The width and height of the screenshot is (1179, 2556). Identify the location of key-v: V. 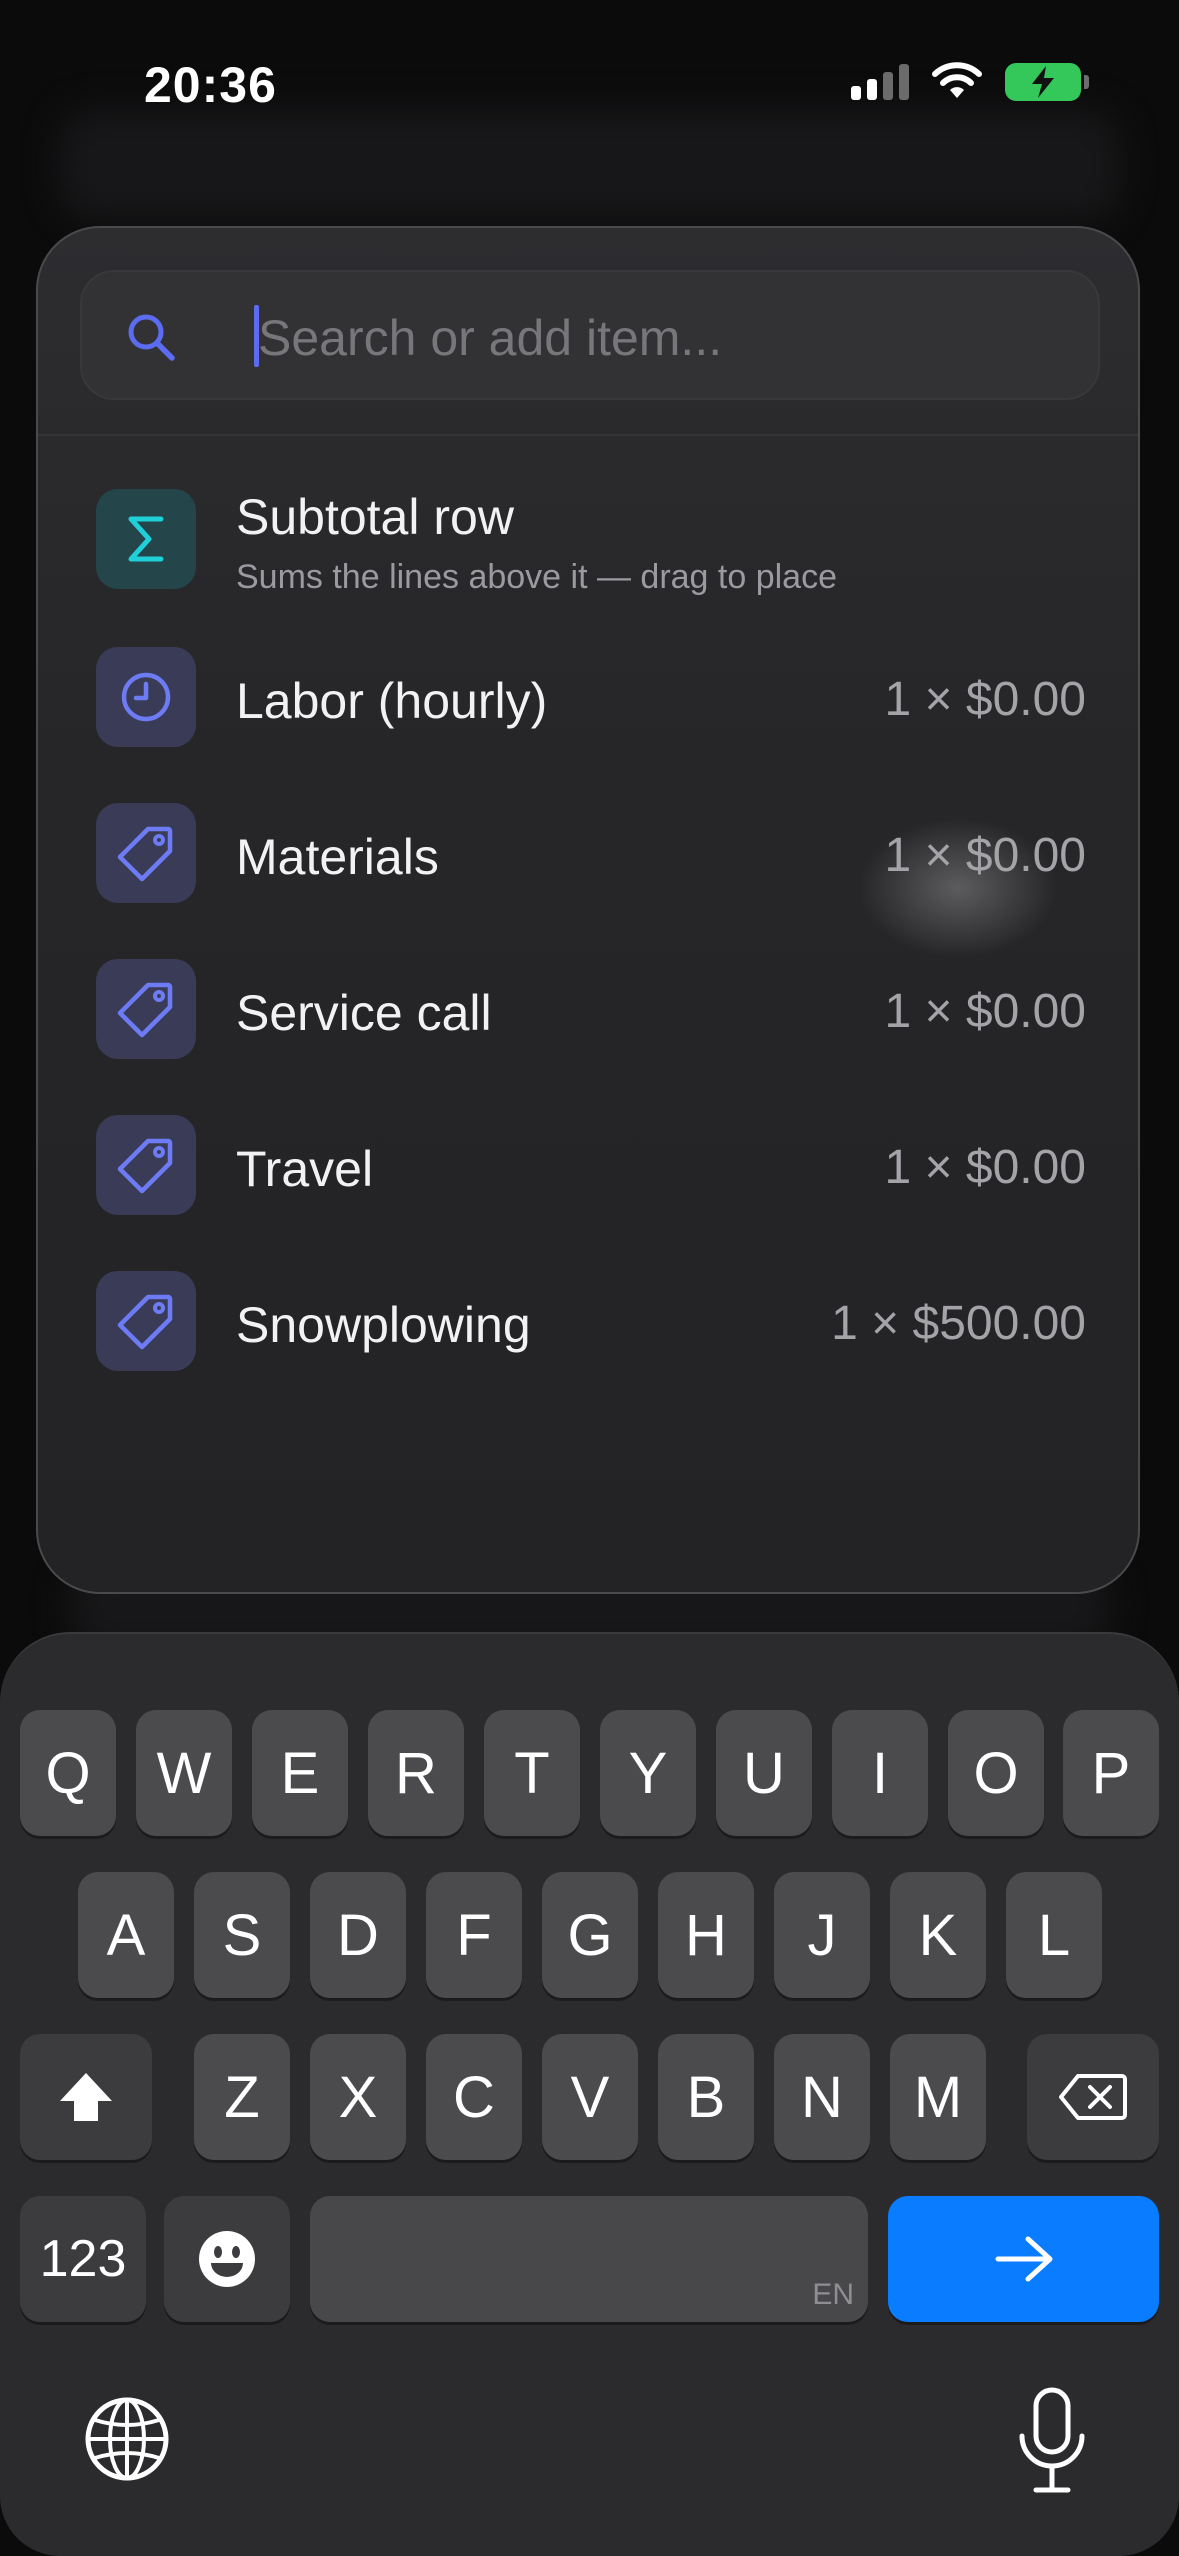
(590, 2097).